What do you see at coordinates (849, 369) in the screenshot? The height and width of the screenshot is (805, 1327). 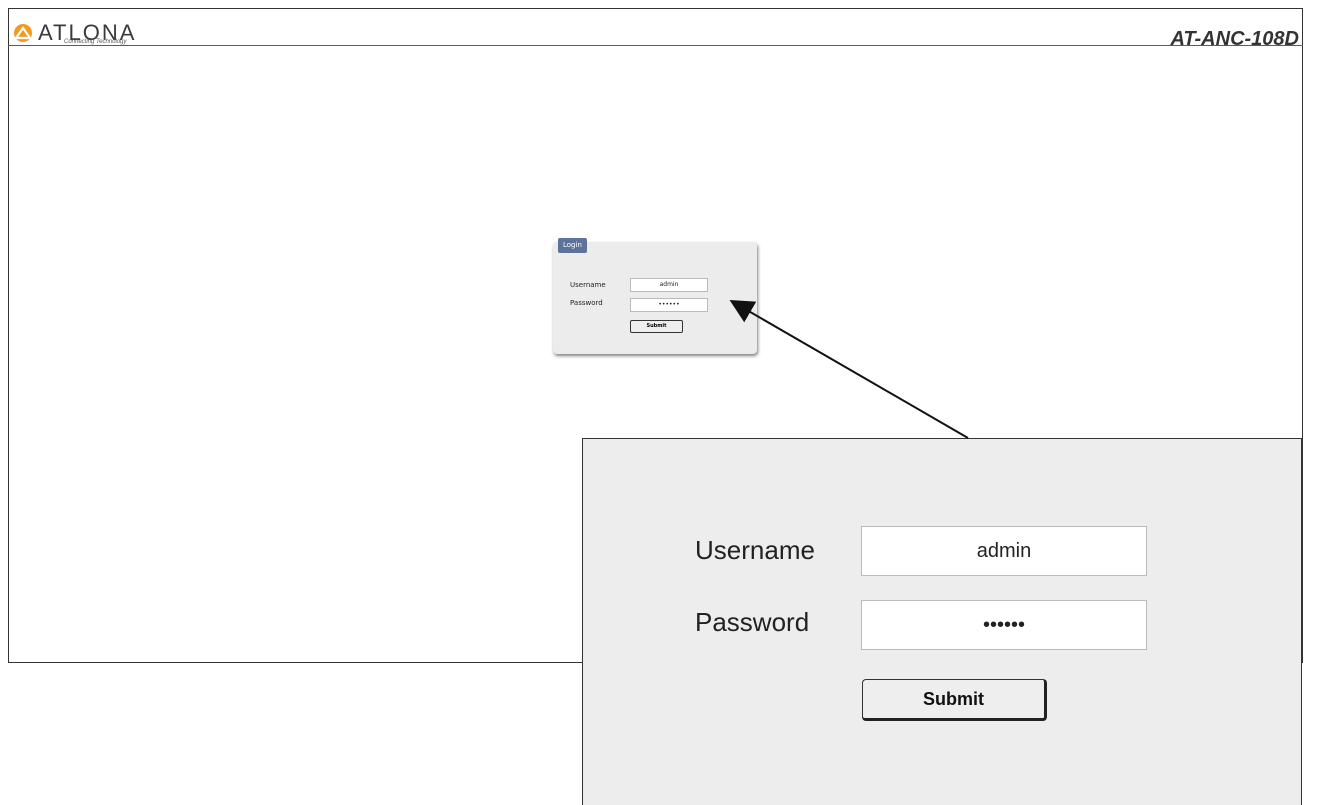 I see `callout-arrow-icon` at bounding box center [849, 369].